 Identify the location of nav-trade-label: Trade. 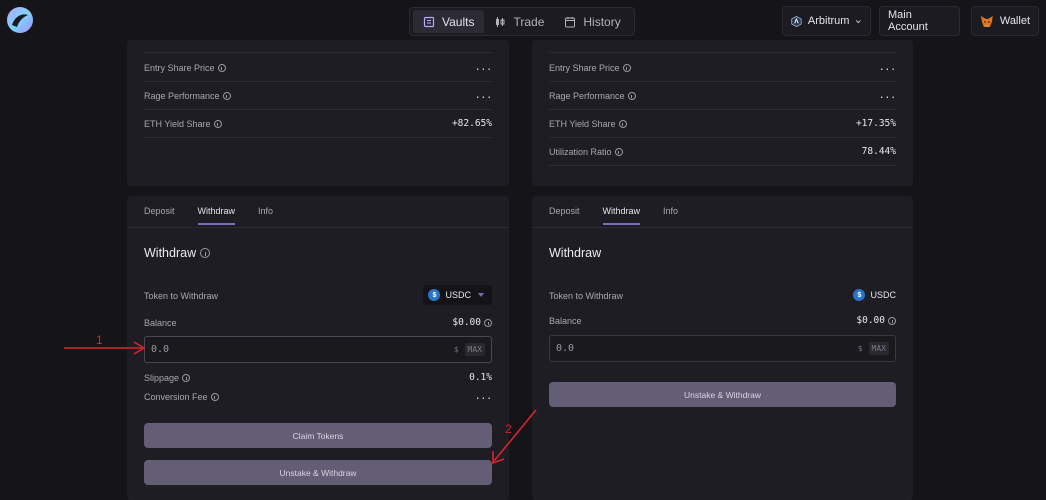
(529, 21).